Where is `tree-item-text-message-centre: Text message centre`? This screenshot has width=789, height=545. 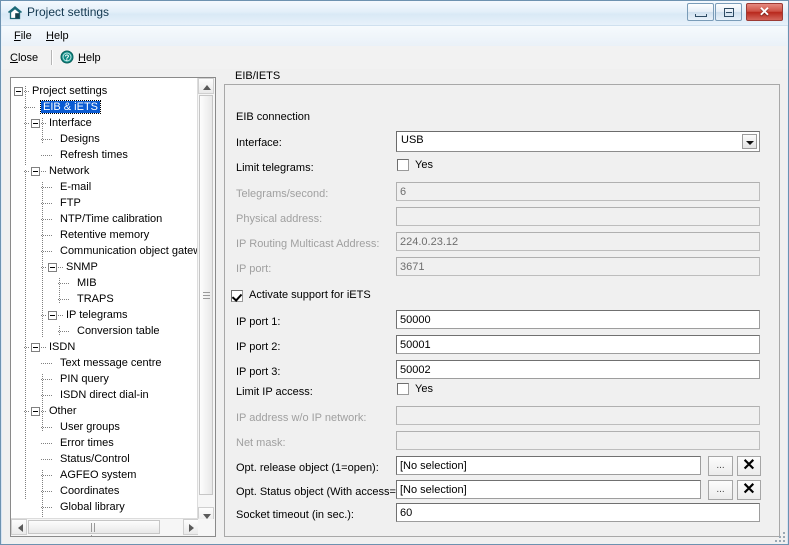
tree-item-text-message-centre: Text message centre is located at coordinates (111, 363).